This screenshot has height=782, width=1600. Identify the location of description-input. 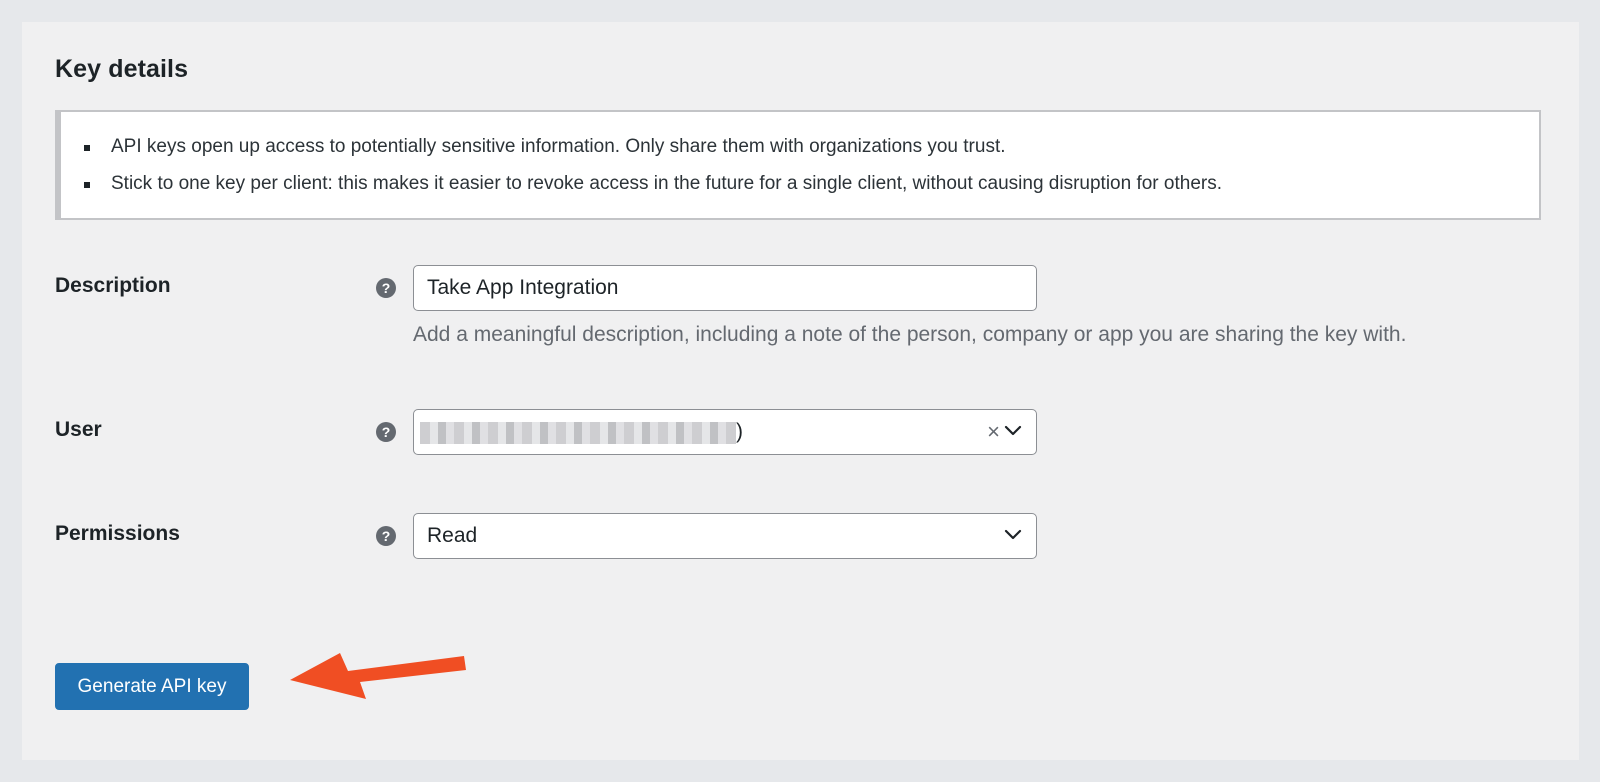
(725, 288).